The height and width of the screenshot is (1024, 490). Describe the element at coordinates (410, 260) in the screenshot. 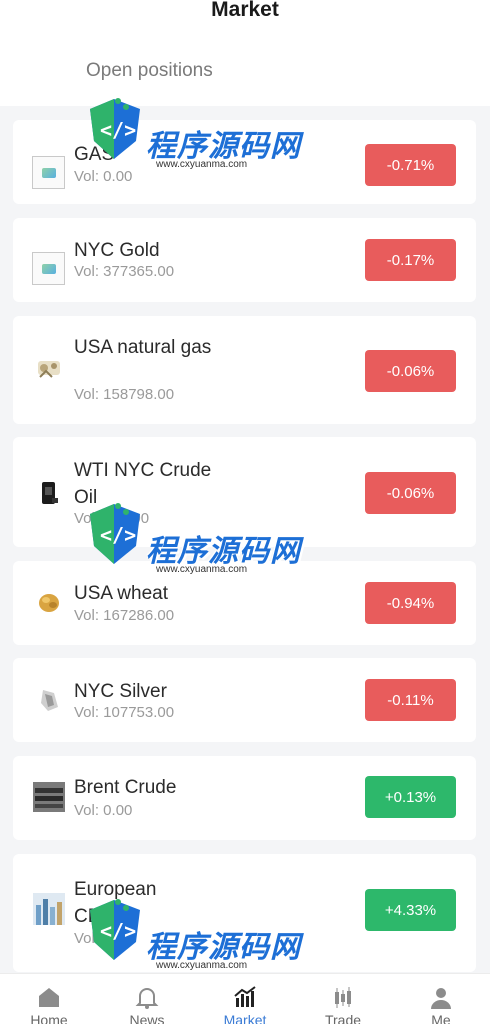

I see `change-badge: -0.17%` at that location.